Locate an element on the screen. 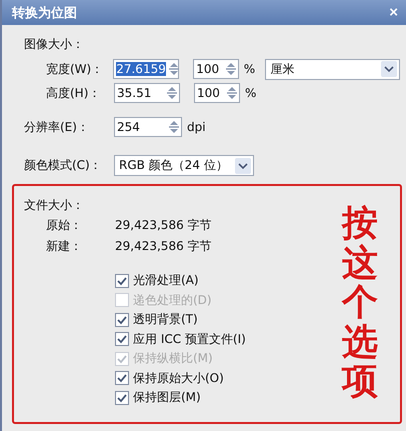 Image resolution: width=406 pixels, height=431 pixels. field-label: 颜色模式(C)： is located at coordinates (63, 165).